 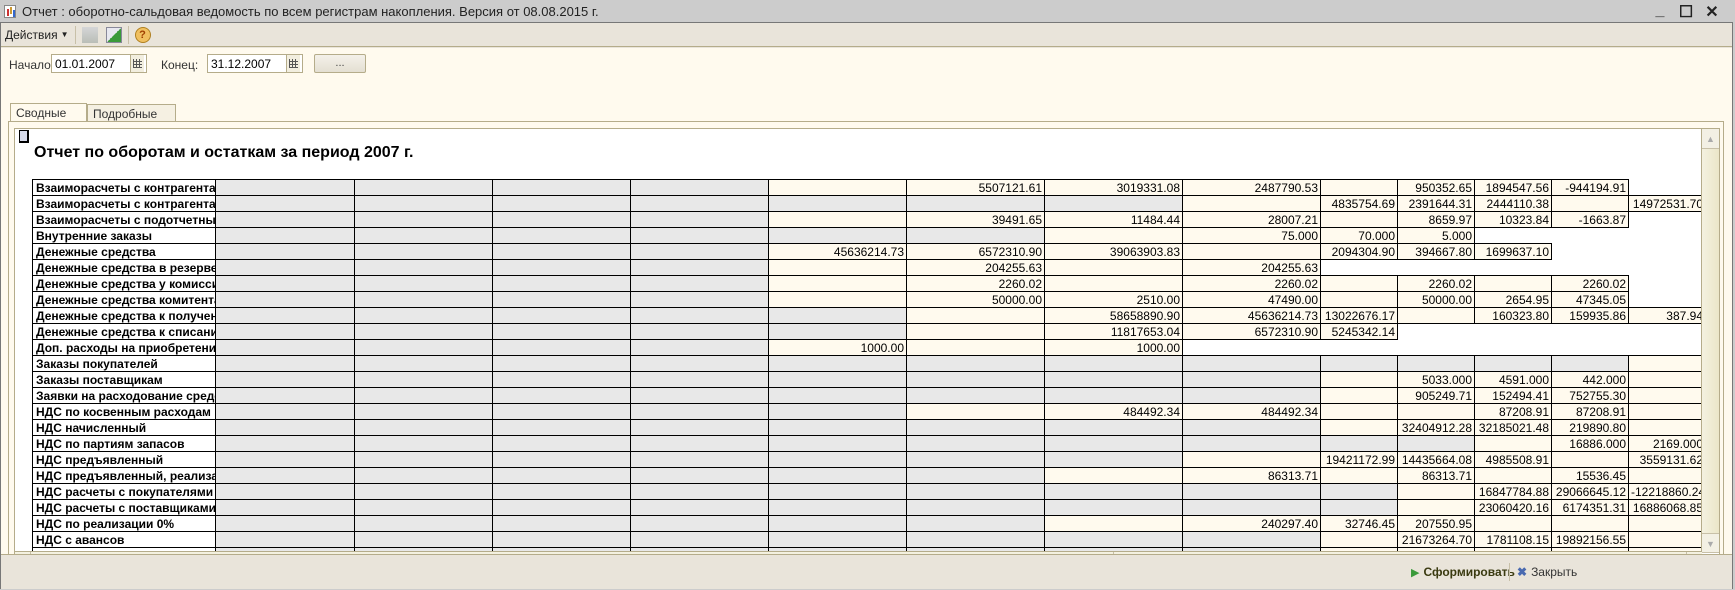 What do you see at coordinates (1513, 299) in the screenshot?
I see `value-cell: 2654.95` at bounding box center [1513, 299].